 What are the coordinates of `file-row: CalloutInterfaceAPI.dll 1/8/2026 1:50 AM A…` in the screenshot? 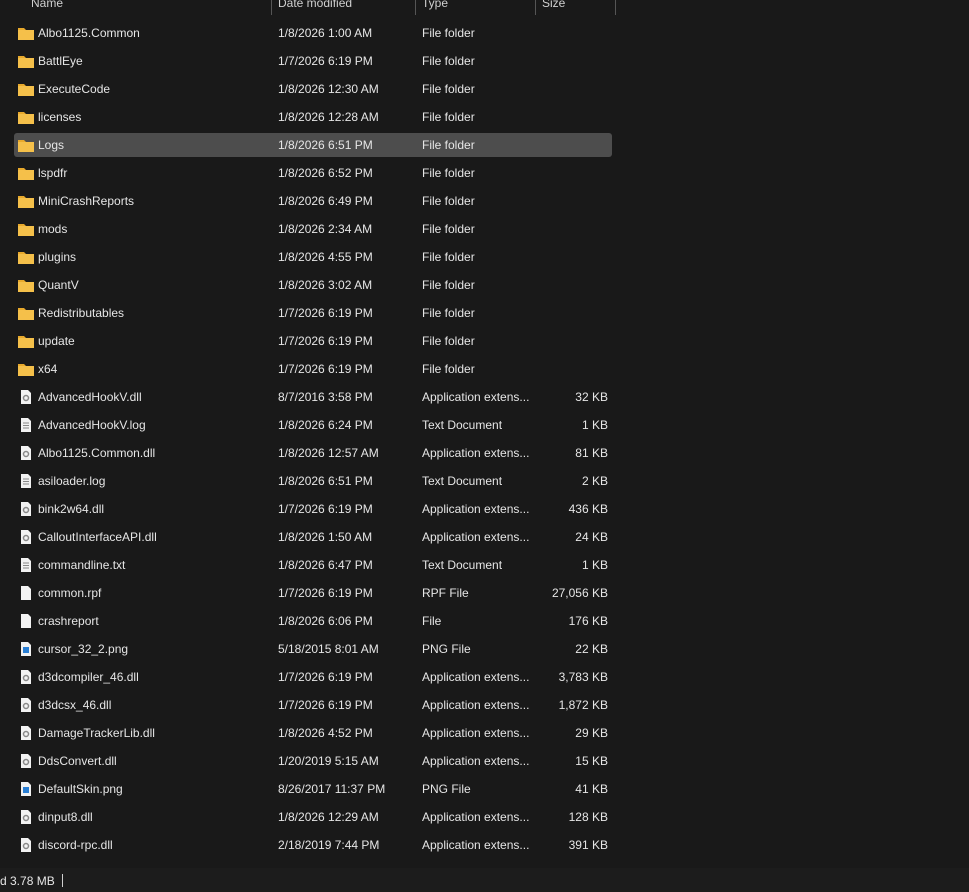 It's located at (313, 537).